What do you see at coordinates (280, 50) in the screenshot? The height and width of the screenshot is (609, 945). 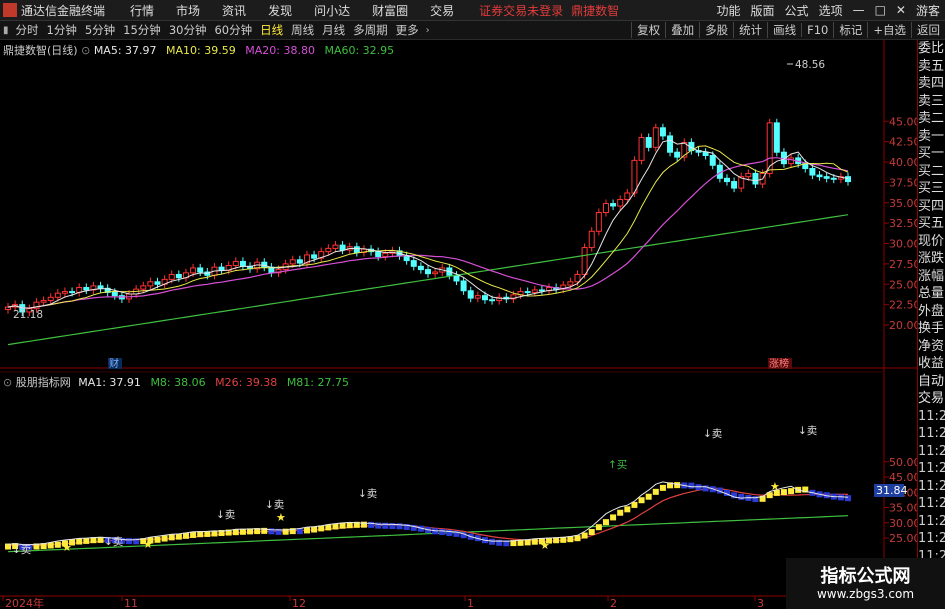 I see `ma20-value: MA20: 38.80` at bounding box center [280, 50].